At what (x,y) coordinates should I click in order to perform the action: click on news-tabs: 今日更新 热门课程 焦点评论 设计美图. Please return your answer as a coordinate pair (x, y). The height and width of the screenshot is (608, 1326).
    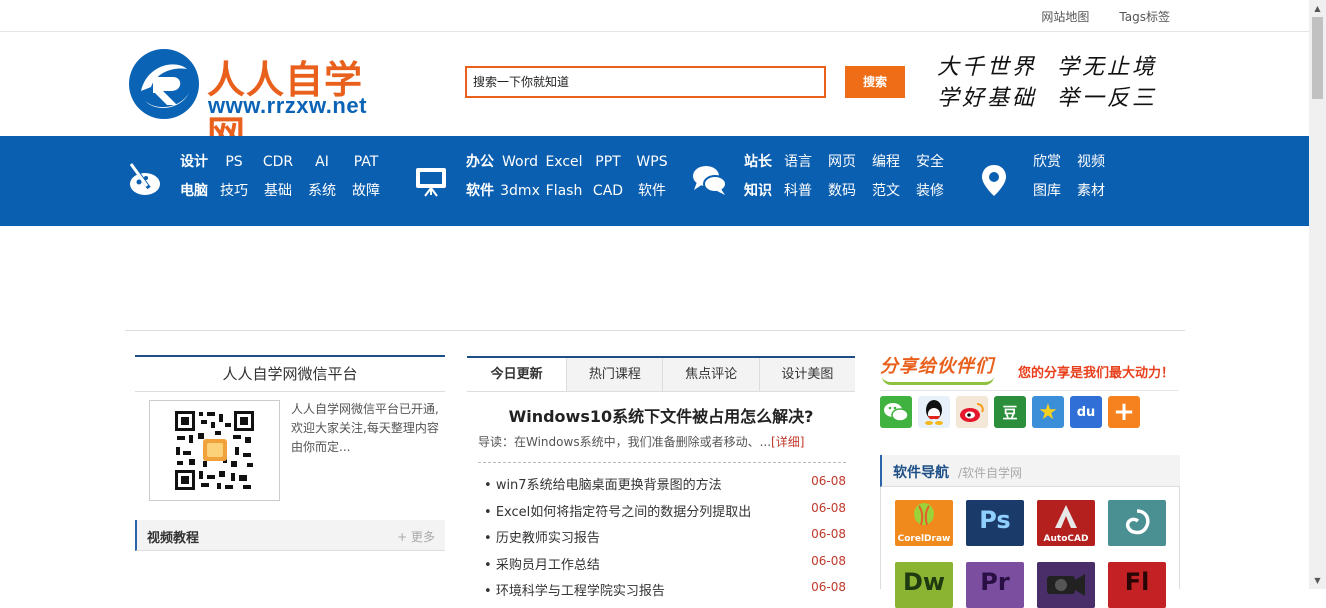
    Looking at the image, I should click on (661, 374).